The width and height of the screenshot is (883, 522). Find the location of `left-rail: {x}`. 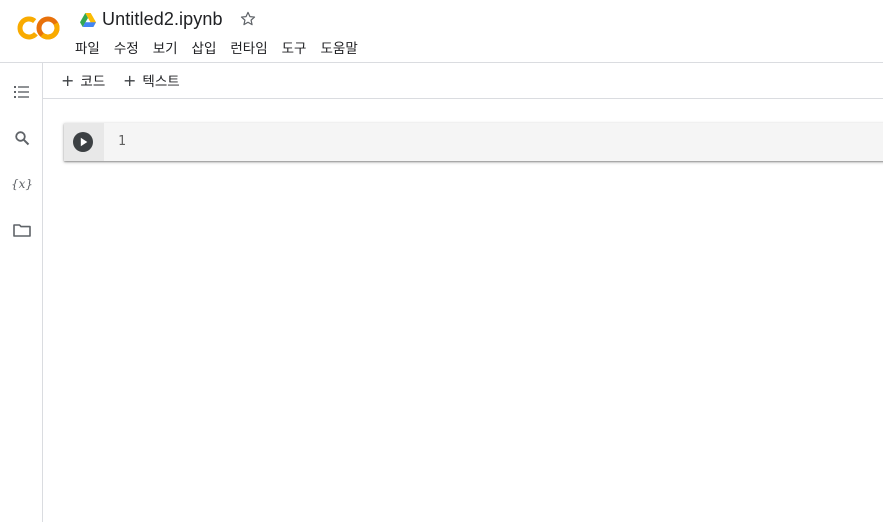

left-rail: {x} is located at coordinates (21, 292).